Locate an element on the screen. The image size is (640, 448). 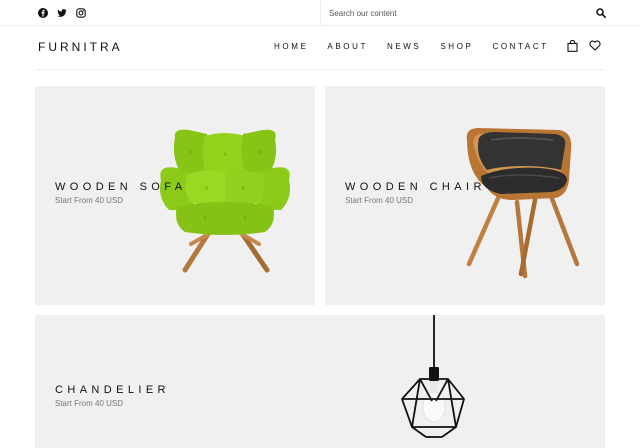
twitter-icon is located at coordinates (62, 13).